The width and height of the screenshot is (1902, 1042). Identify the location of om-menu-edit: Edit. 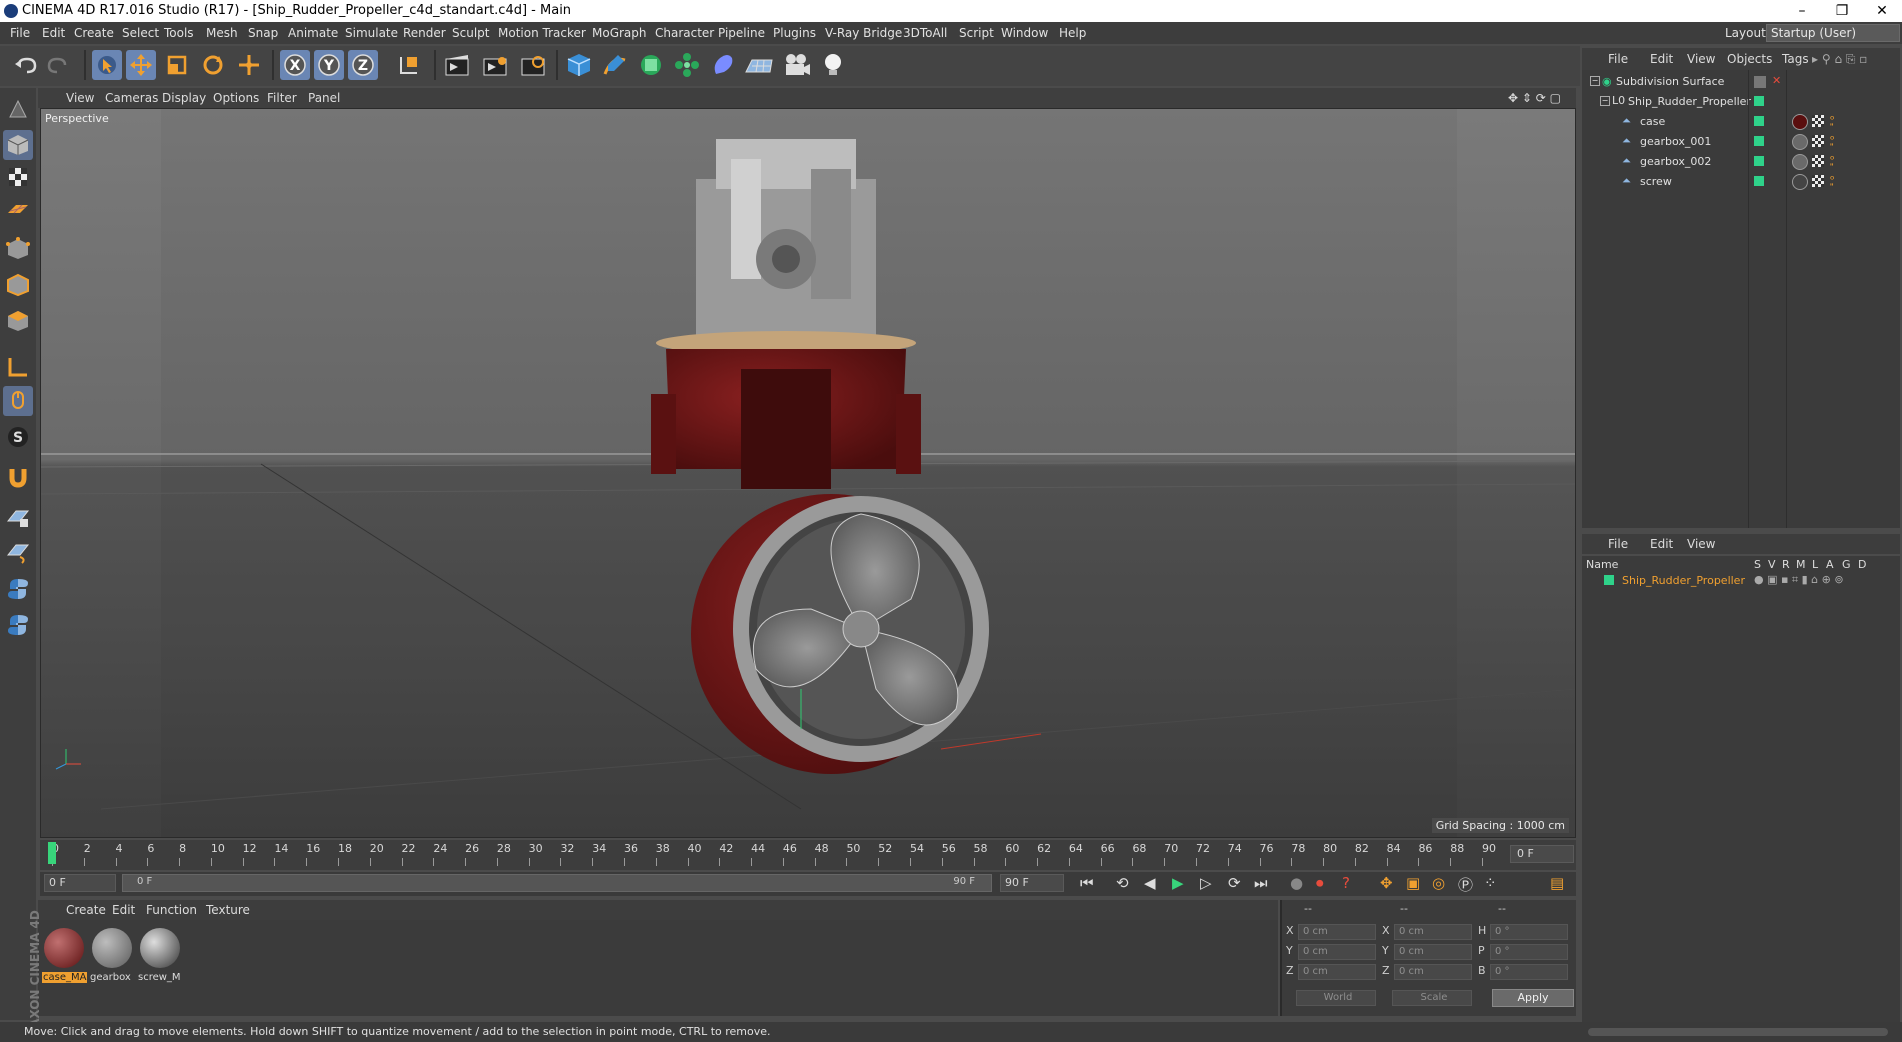
(1661, 59).